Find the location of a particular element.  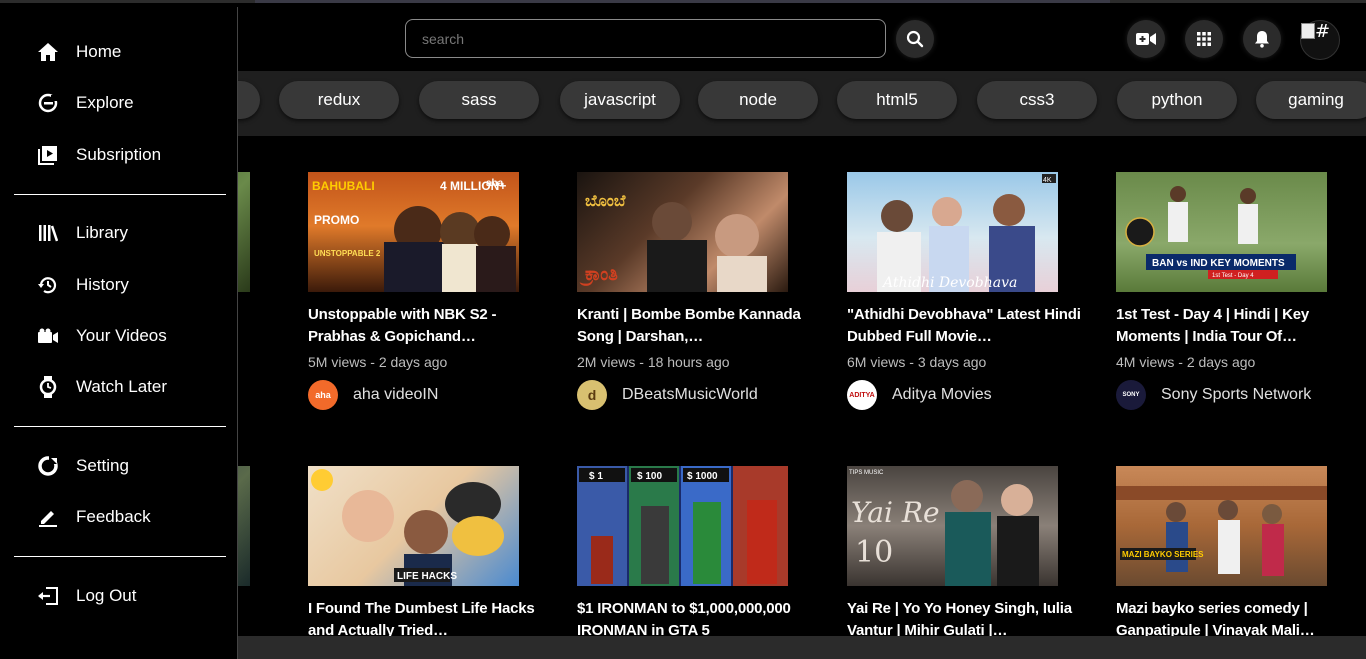

svg-text: $ 1 is located at coordinates (596, 476).